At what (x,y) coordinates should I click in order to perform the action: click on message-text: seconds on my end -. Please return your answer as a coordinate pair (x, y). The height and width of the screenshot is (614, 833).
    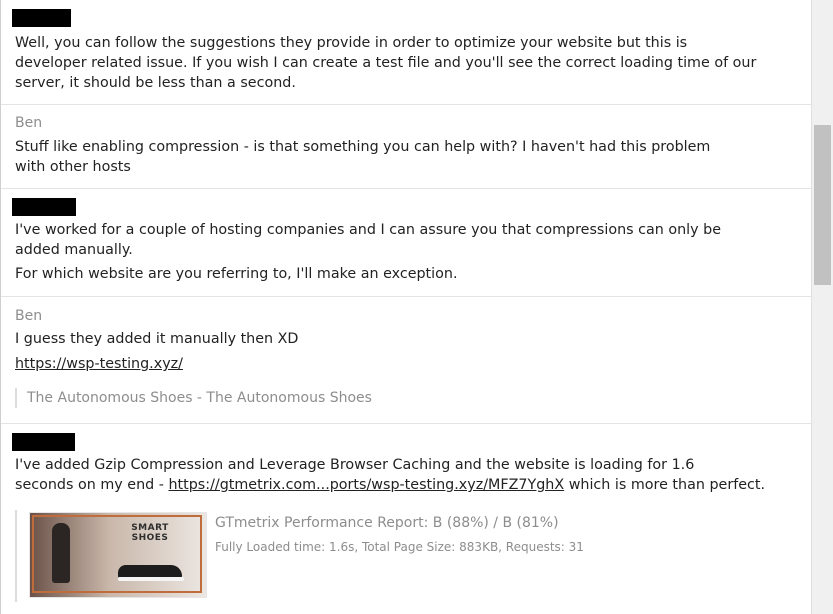
    Looking at the image, I should click on (92, 485).